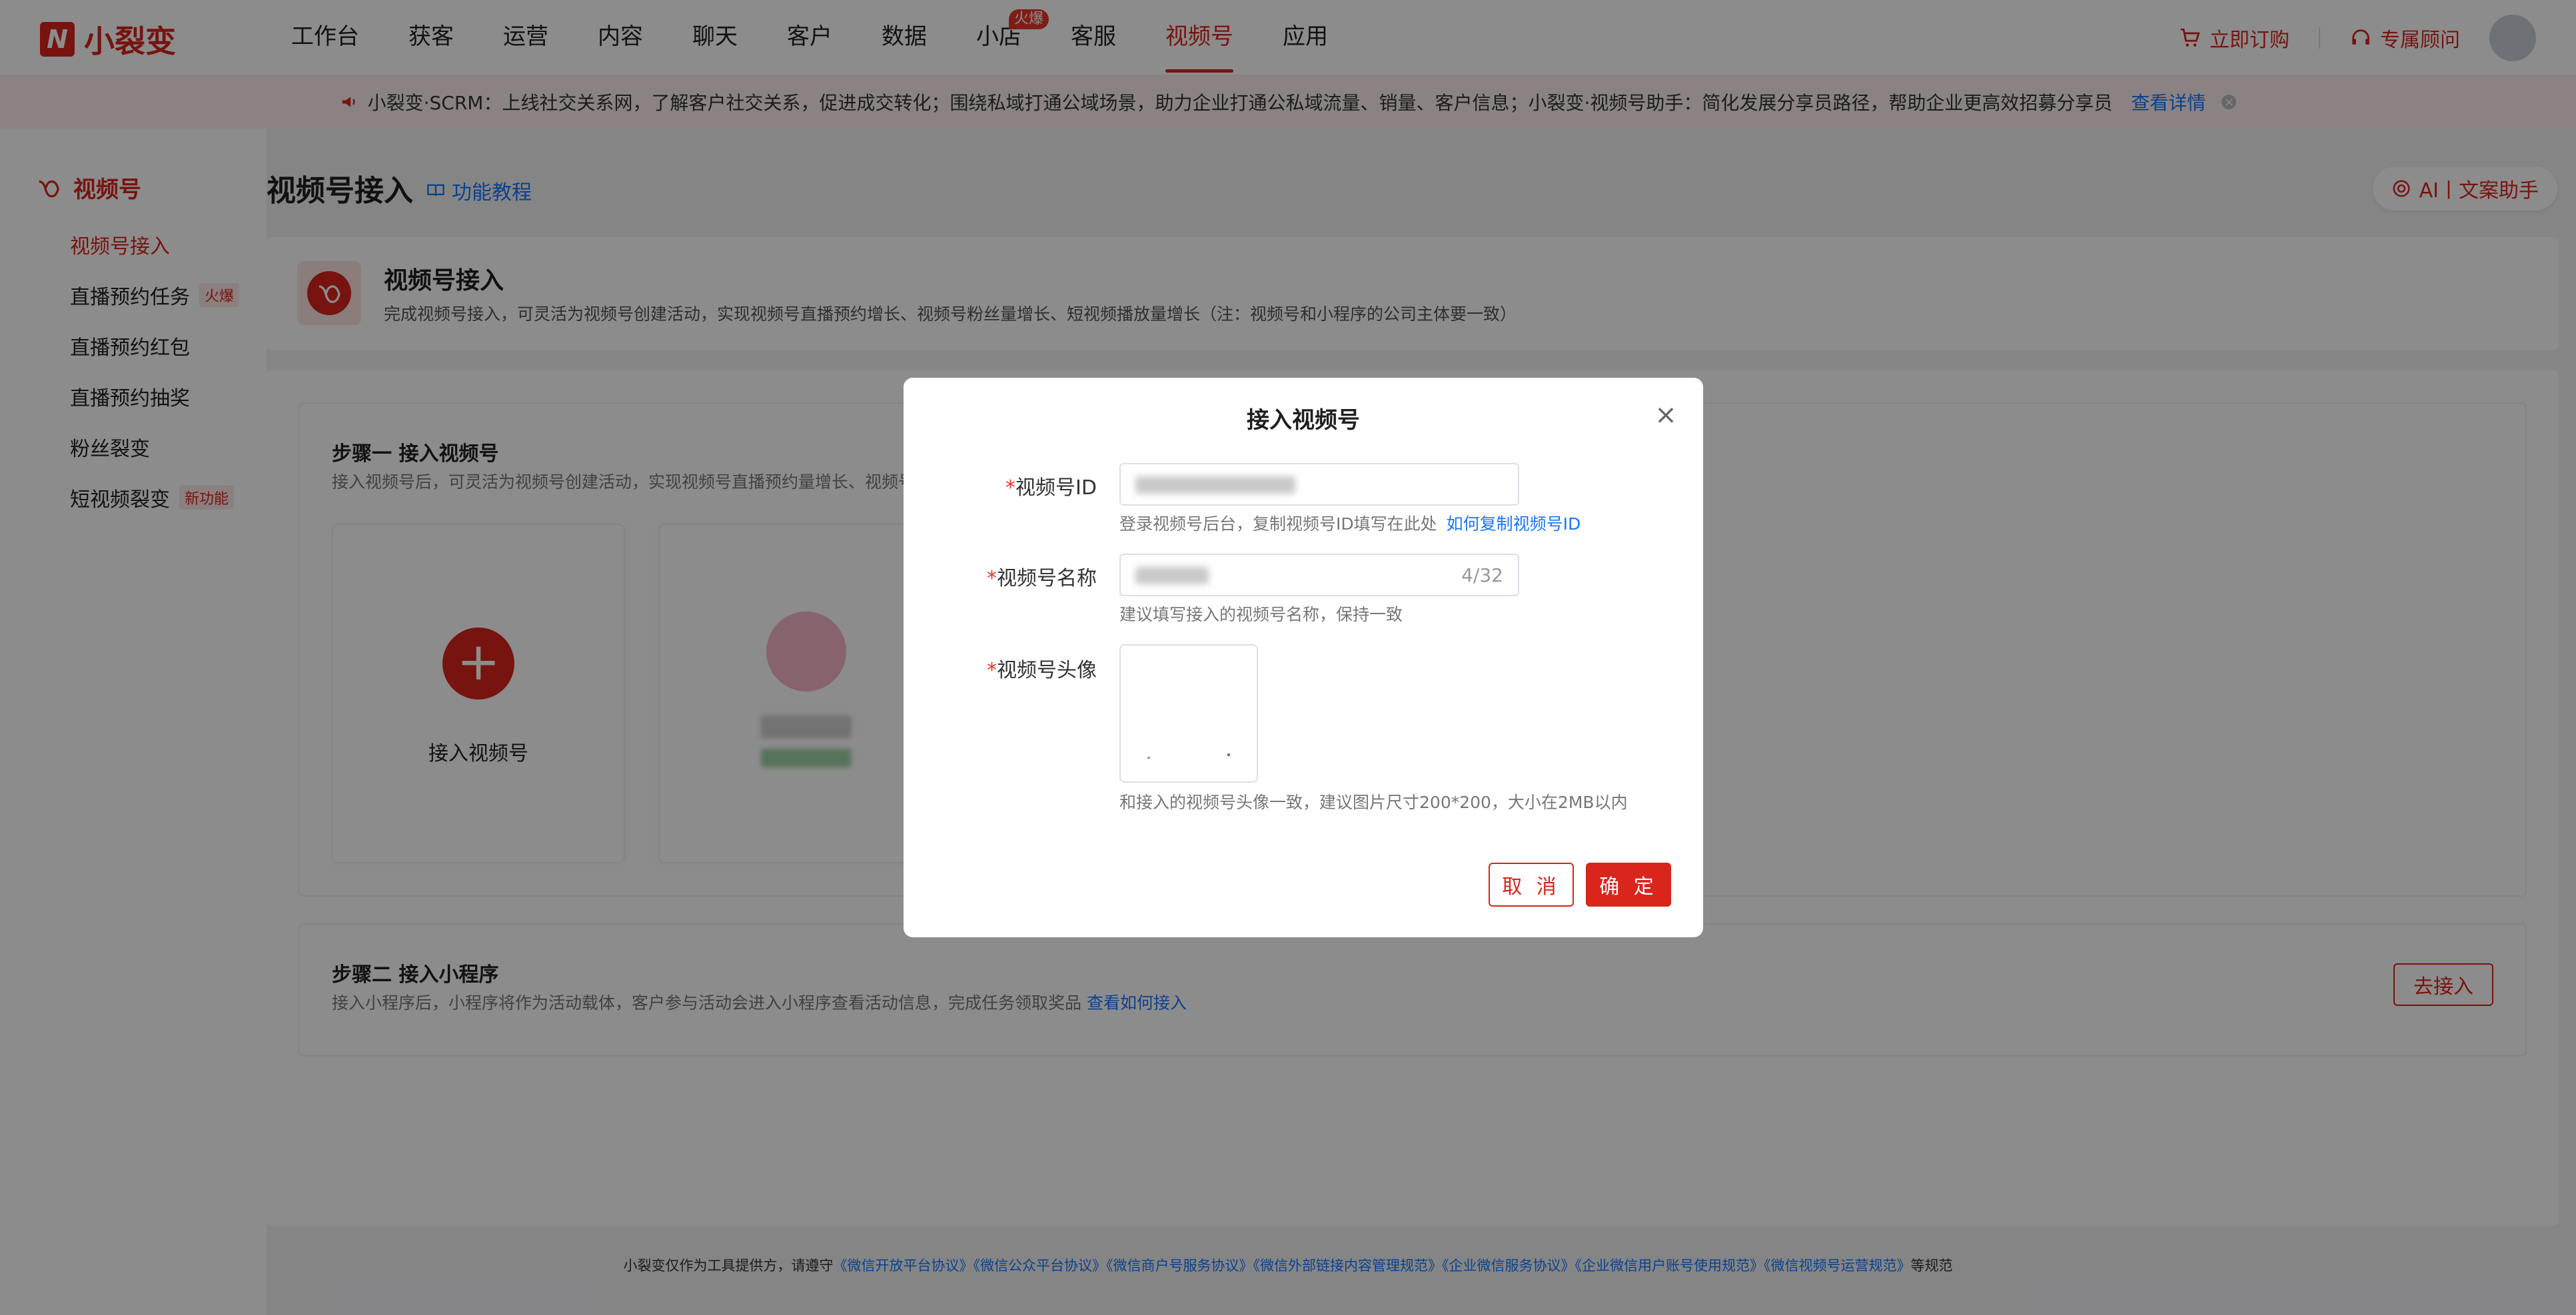 This screenshot has height=1315, width=2576. What do you see at coordinates (1215, 485) in the screenshot?
I see `channel-id-value-blurred` at bounding box center [1215, 485].